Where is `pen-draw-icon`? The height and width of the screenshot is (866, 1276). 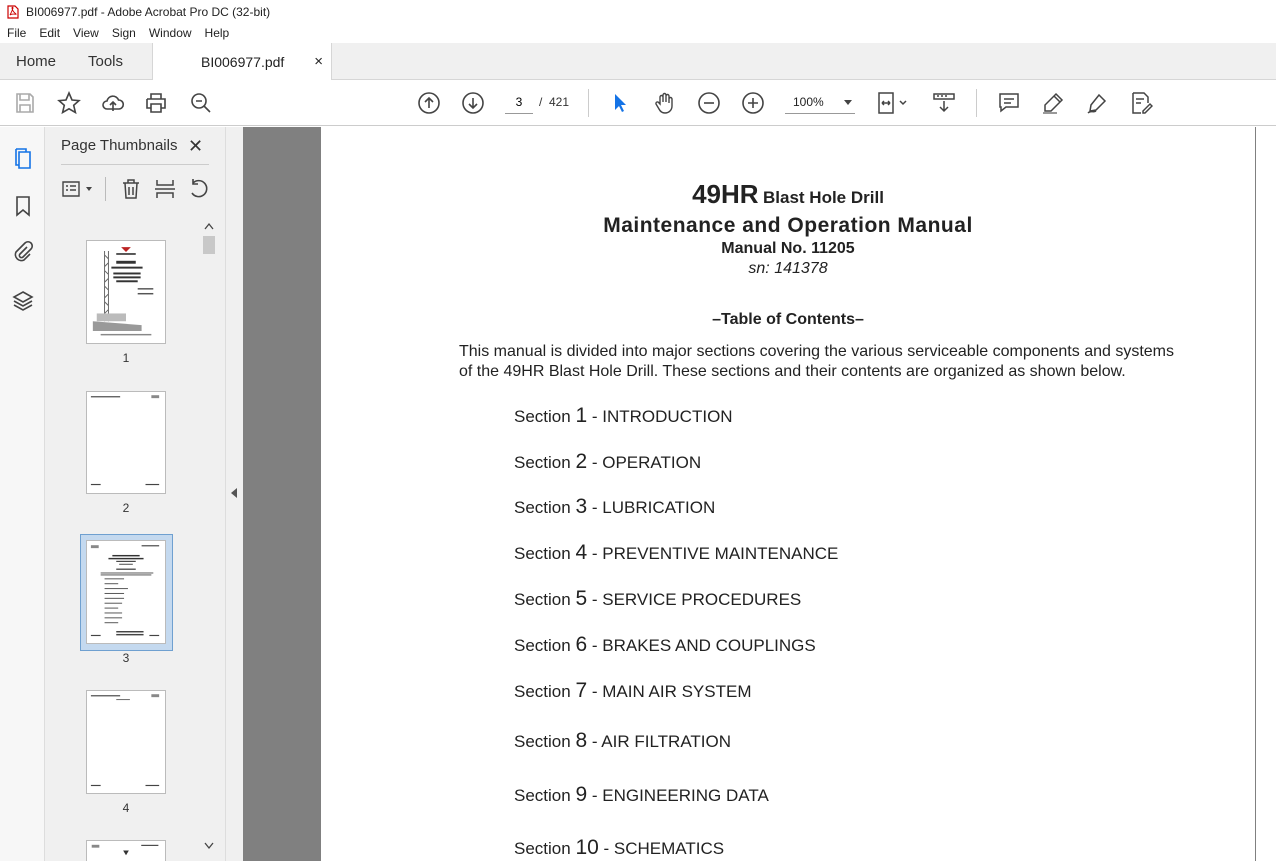
pen-draw-icon is located at coordinates (1097, 103).